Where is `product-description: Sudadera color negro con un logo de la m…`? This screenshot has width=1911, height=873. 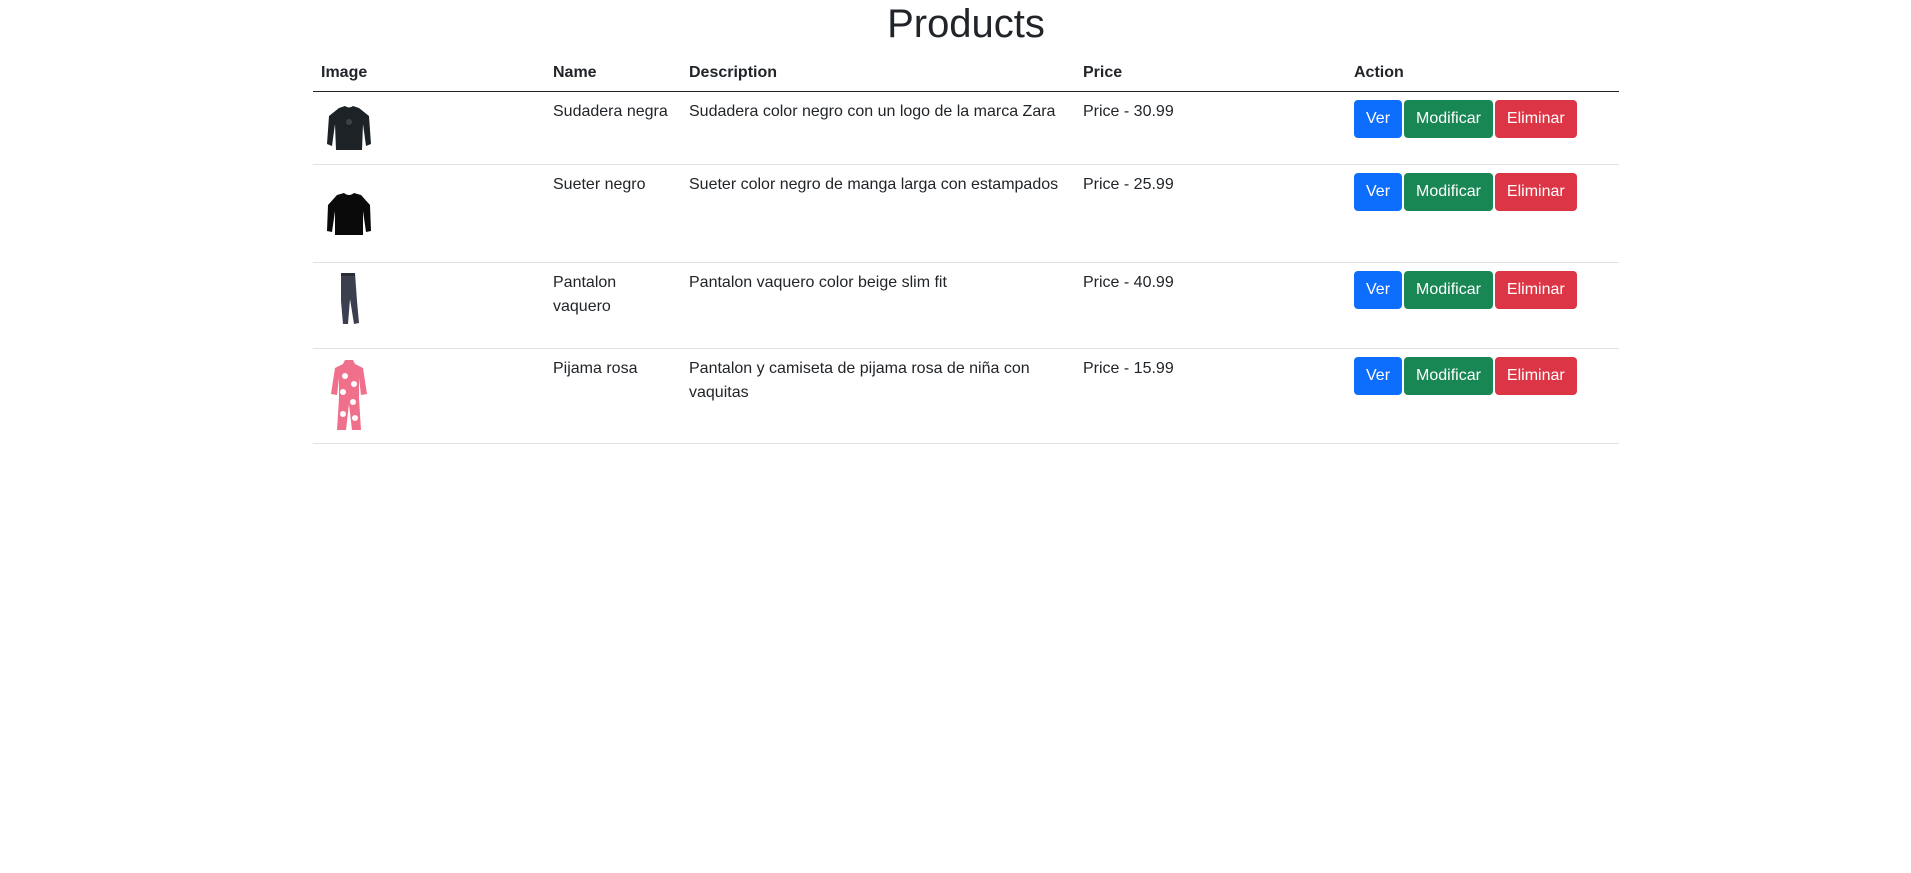 product-description: Sudadera color negro con un logo de la m… is located at coordinates (878, 128).